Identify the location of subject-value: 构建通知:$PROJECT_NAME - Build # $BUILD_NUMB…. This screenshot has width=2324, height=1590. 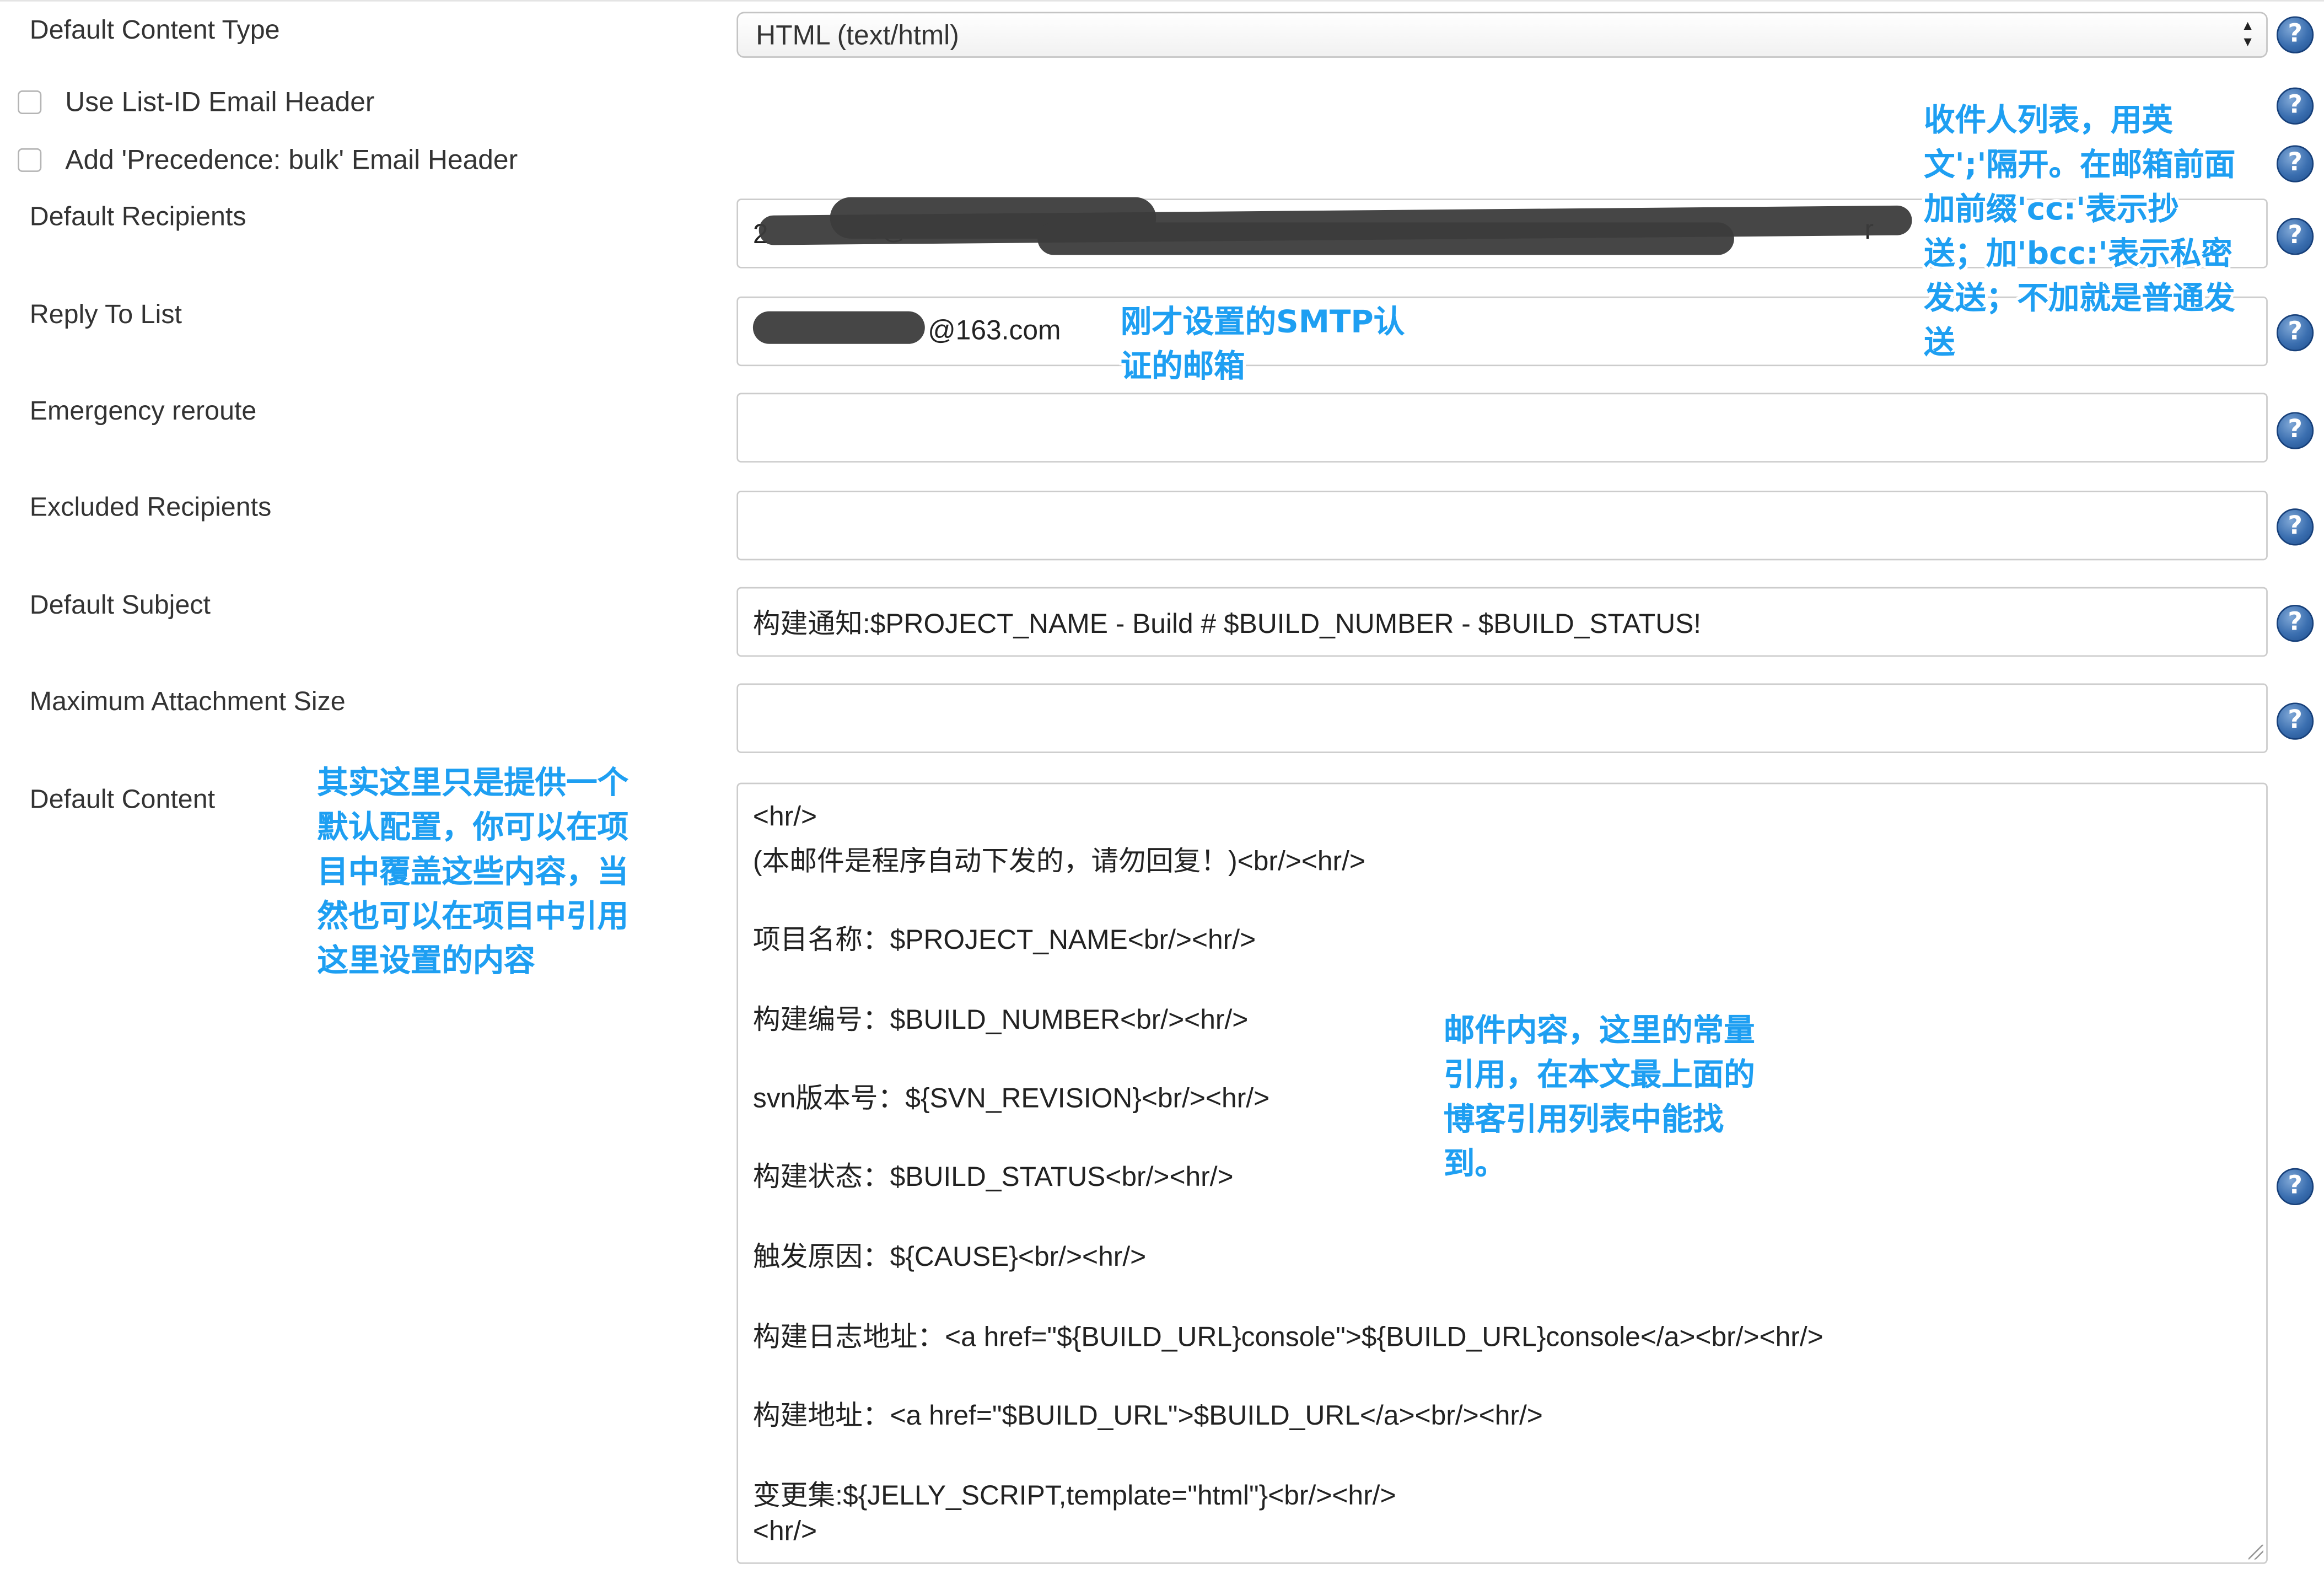
(1227, 622).